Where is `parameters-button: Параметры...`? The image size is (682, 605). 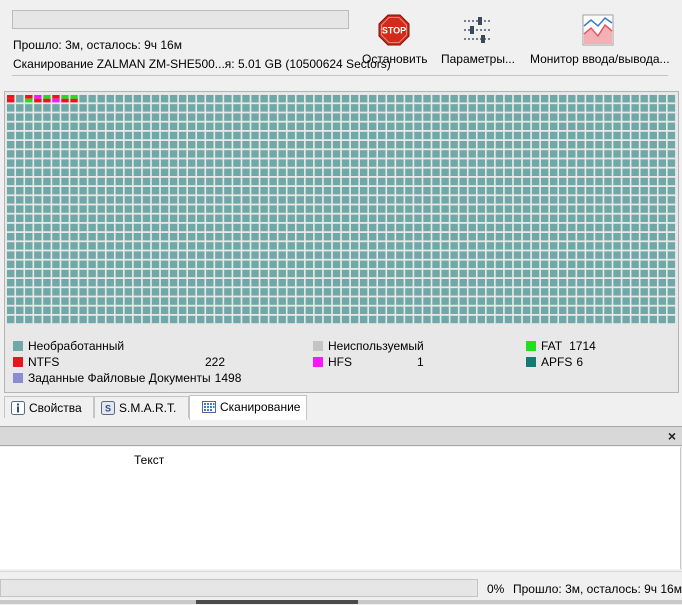
parameters-button: Параметры... is located at coordinates (478, 40).